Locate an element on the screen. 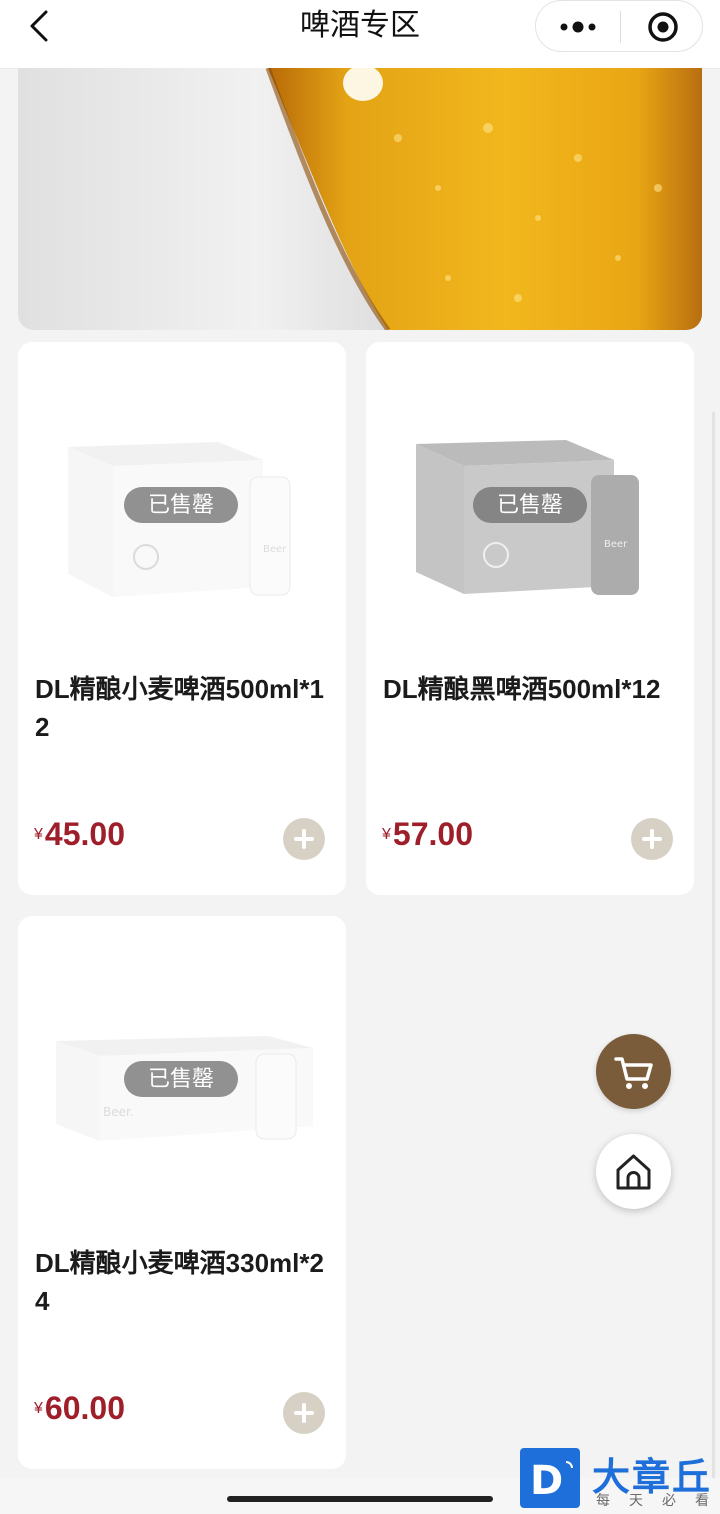  home-button is located at coordinates (633, 1171).